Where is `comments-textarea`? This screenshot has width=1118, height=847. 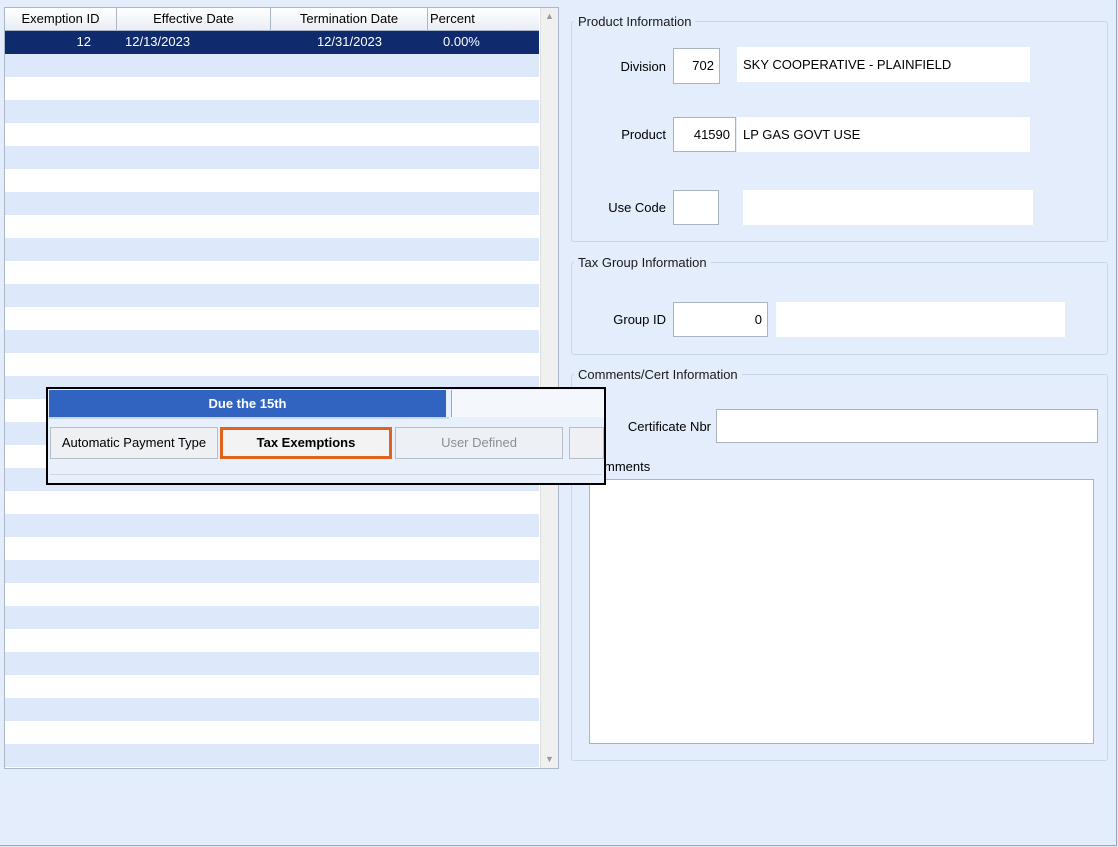 comments-textarea is located at coordinates (841, 611).